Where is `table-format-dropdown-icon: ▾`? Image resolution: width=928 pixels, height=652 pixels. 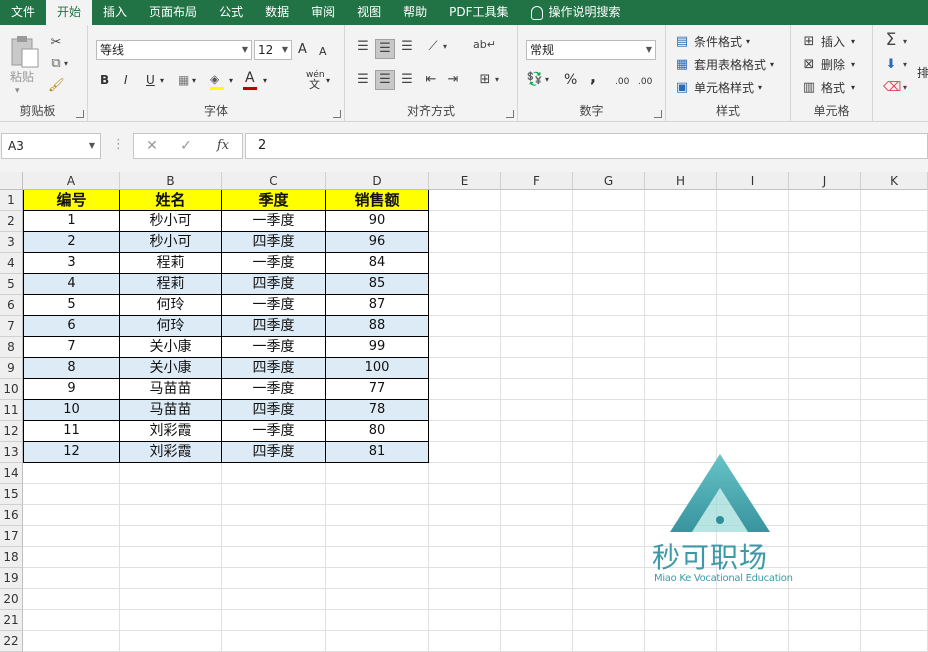
table-format-dropdown-icon: ▾ is located at coordinates (772, 65).